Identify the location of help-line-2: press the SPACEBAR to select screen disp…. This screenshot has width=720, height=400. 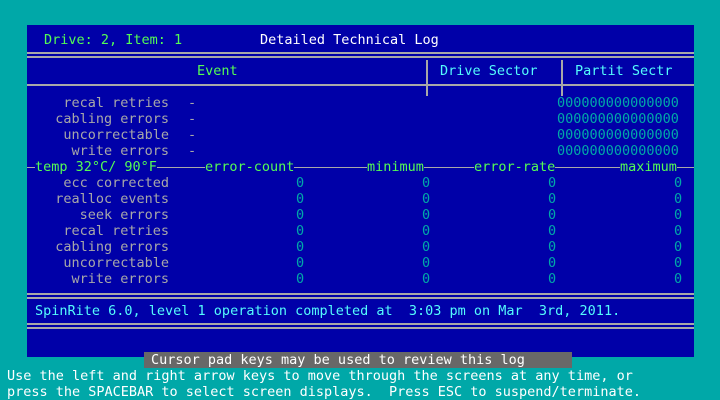
(324, 392).